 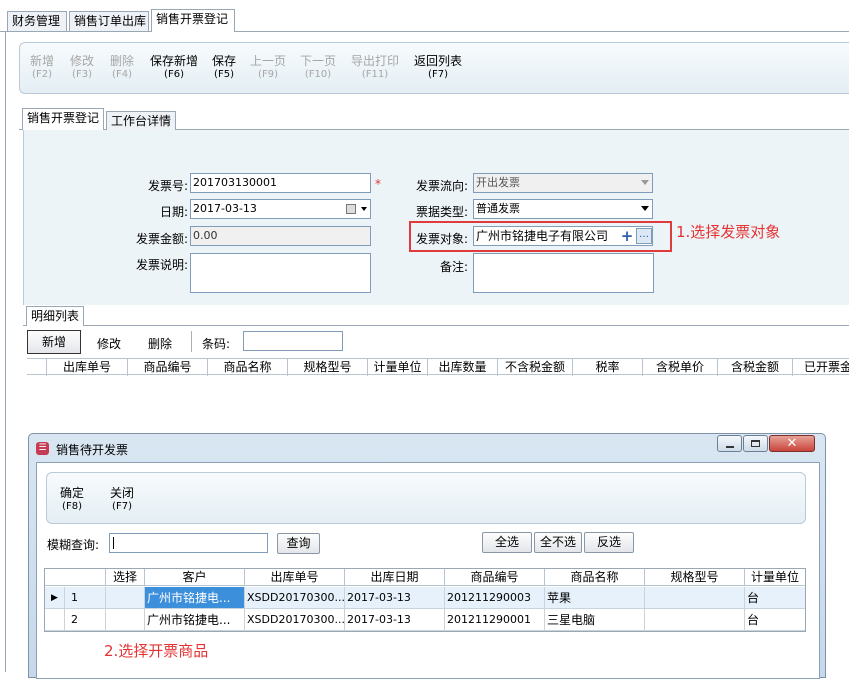 I want to click on dialog-close-button: 关闭 (F7), so click(x=122, y=500).